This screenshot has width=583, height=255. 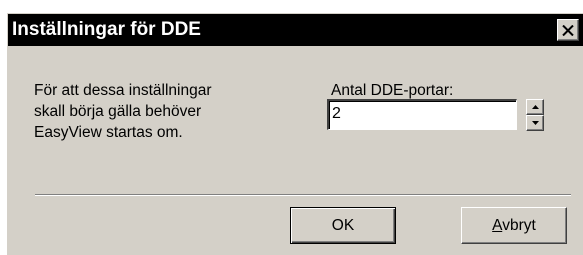 I want to click on cancel-button-label: Avbryt, so click(x=514, y=226).